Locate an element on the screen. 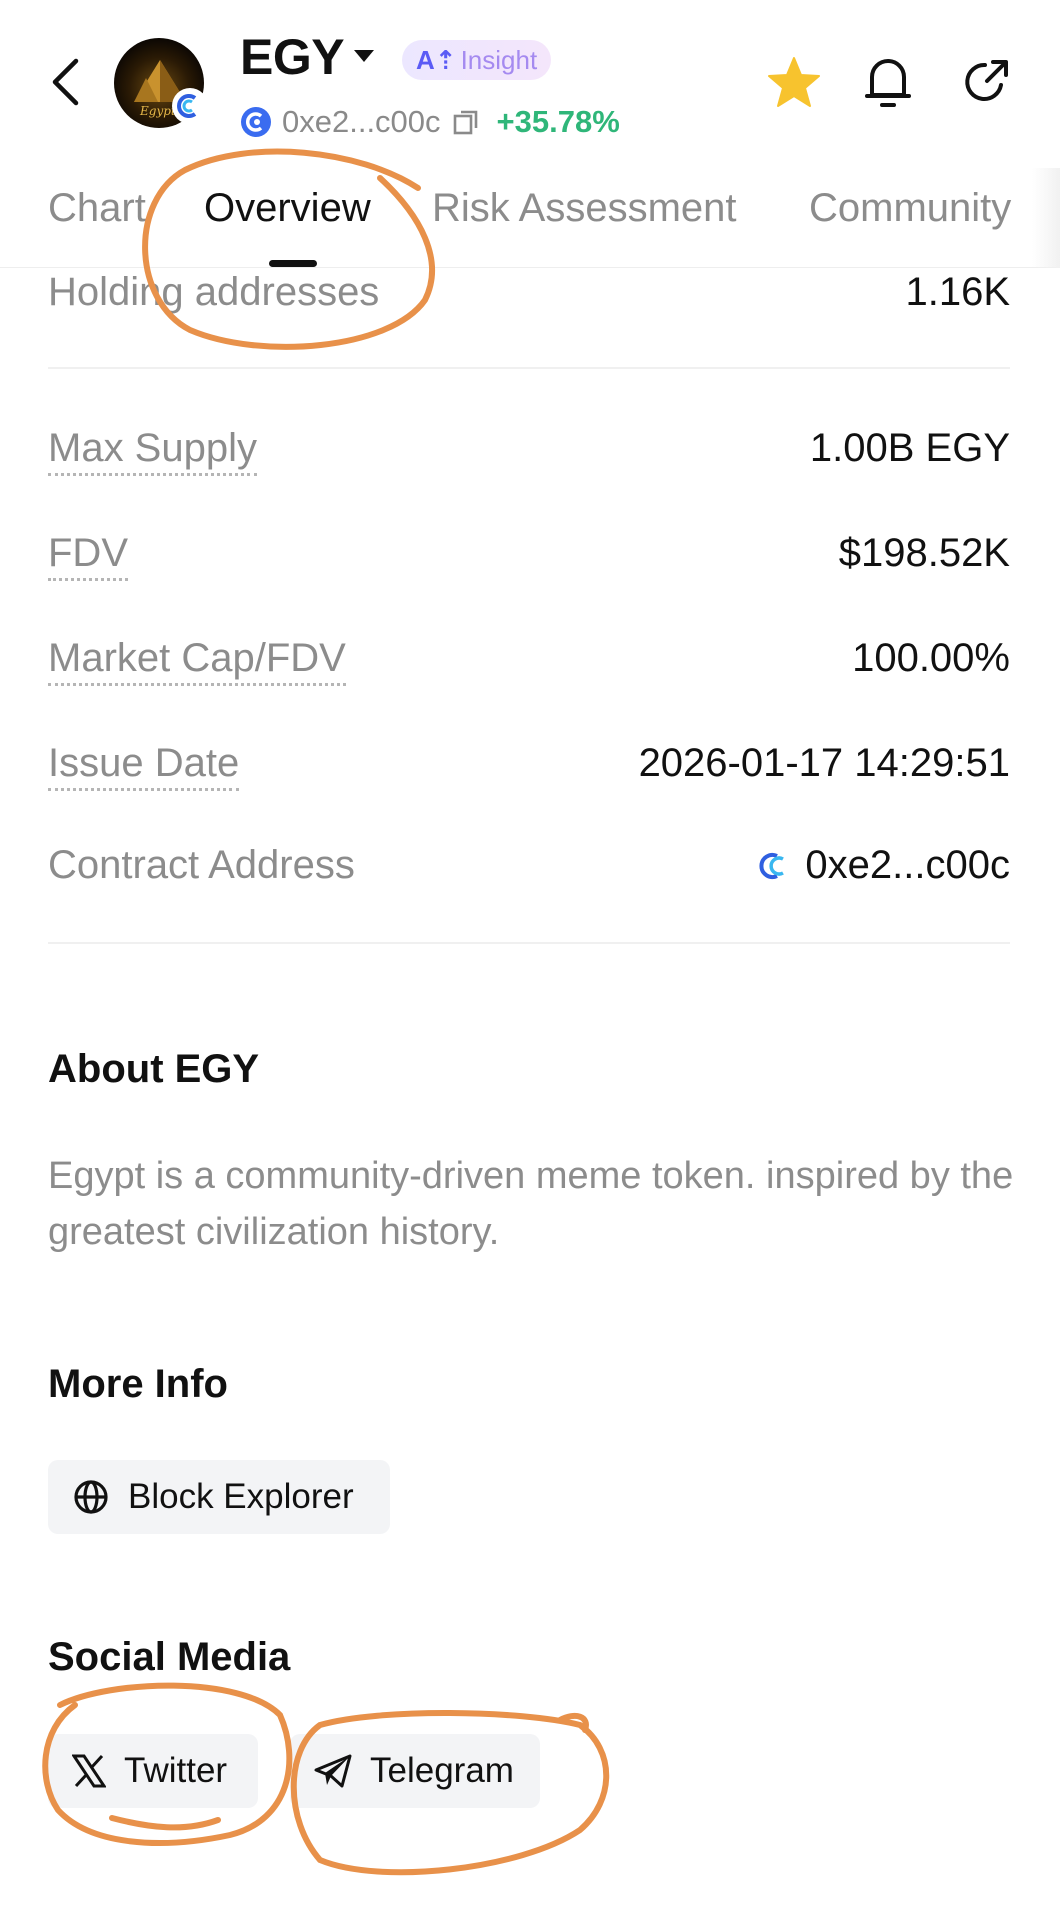  stat-value: 100.00% is located at coordinates (931, 658).